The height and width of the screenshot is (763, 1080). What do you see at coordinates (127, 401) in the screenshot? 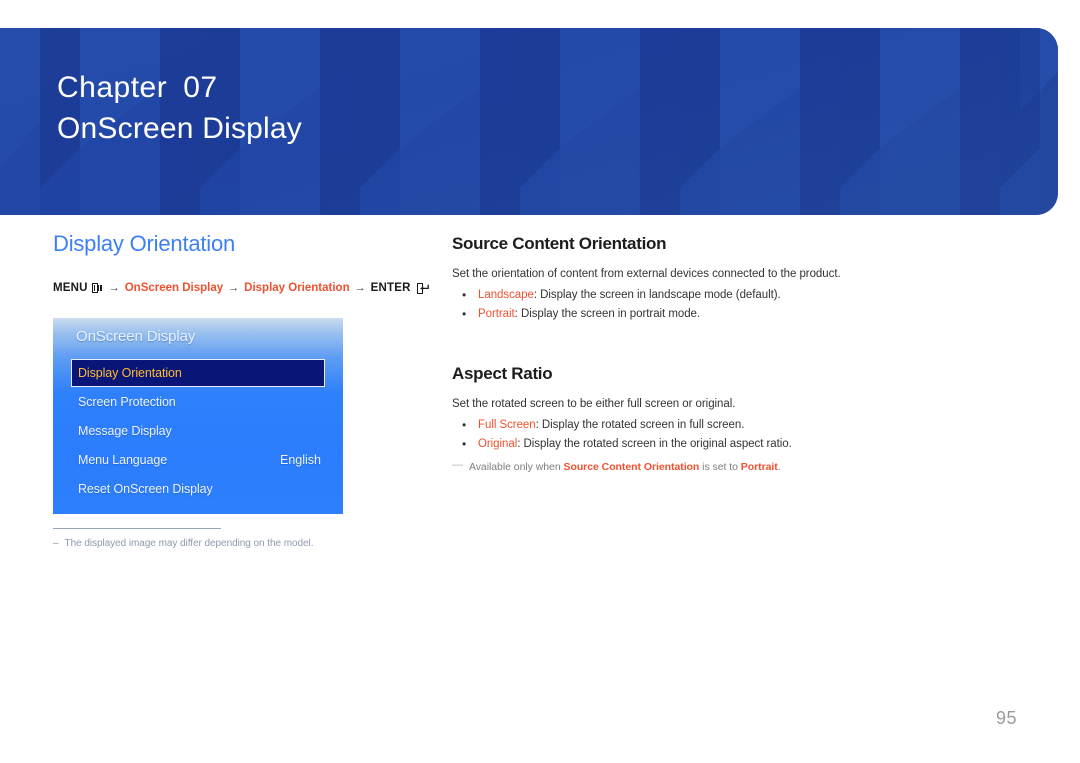
I see `osd-item-label: Screen Protection` at bounding box center [127, 401].